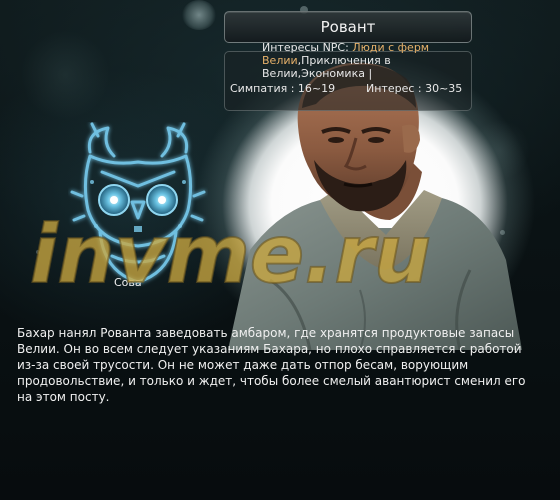 This screenshot has height=500, width=560. Describe the element at coordinates (335, 73) in the screenshot. I see `interest-part: ,Экономика |` at that location.